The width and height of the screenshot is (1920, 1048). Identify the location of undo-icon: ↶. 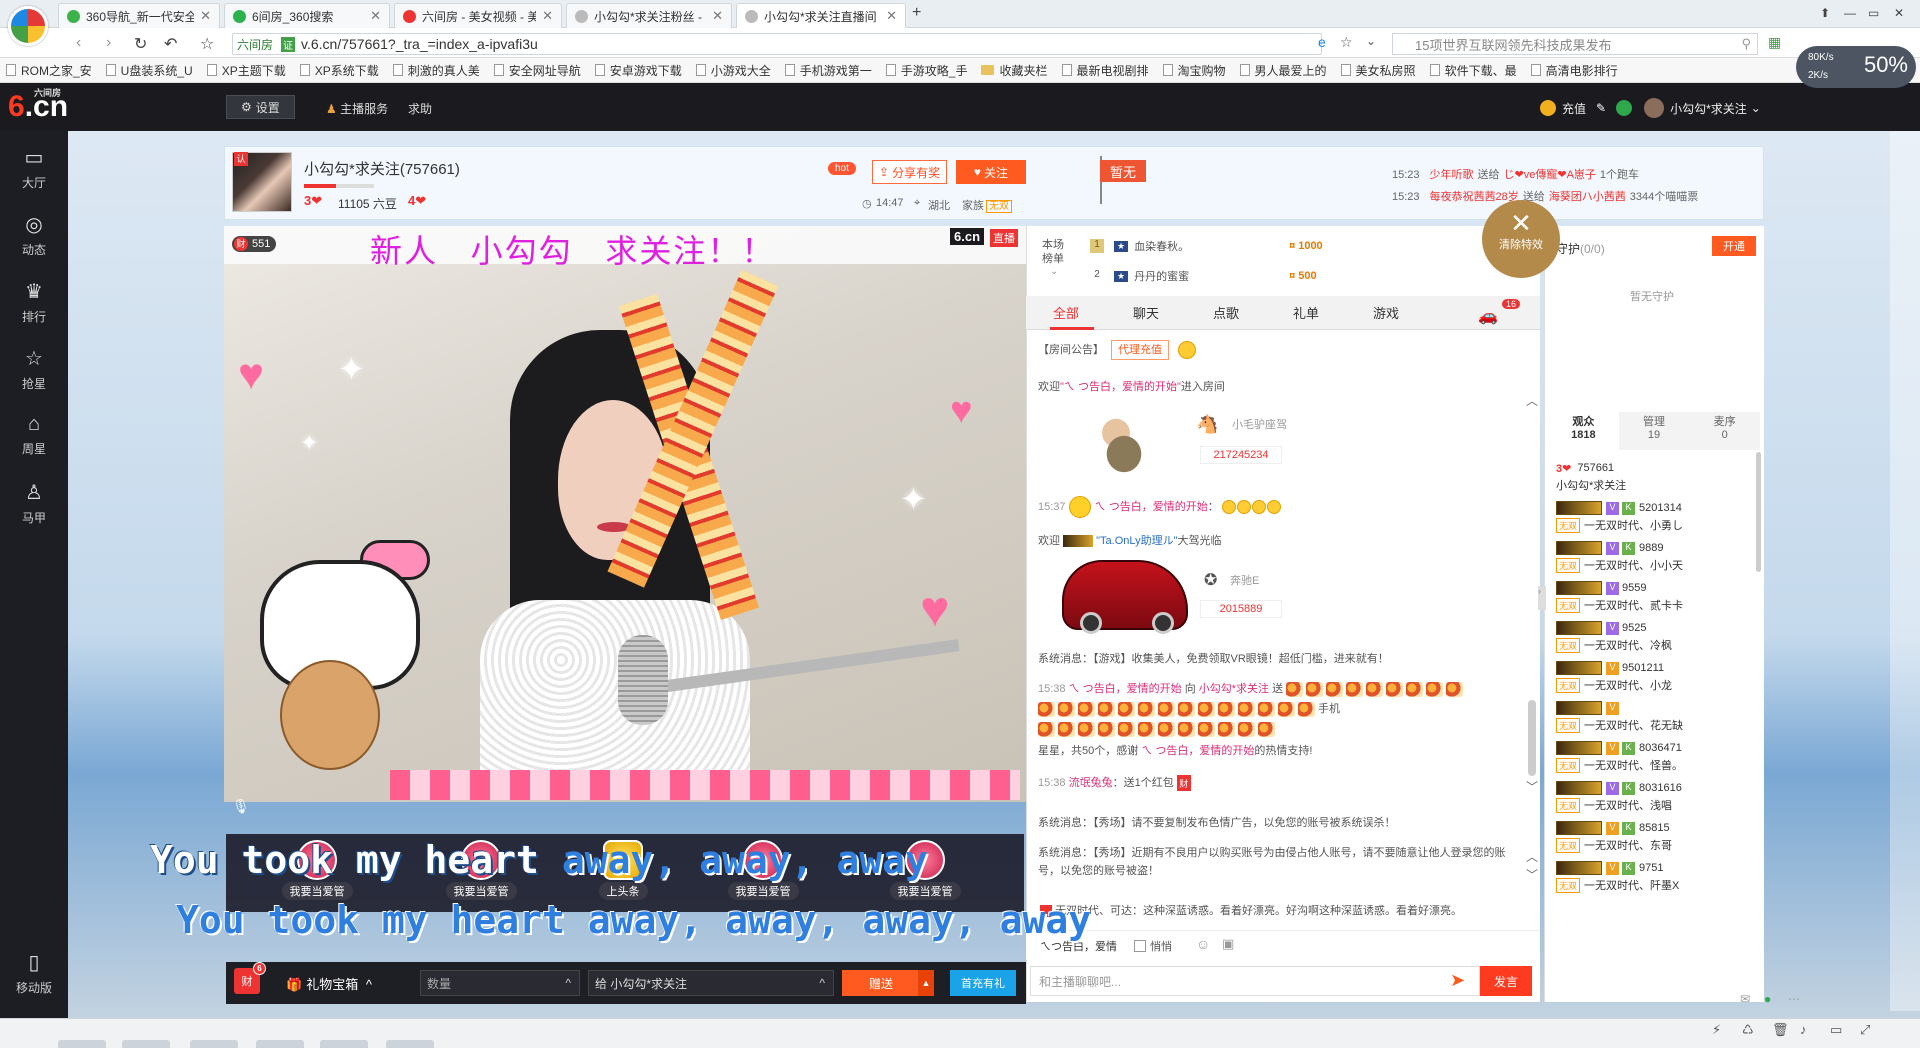
(170, 44).